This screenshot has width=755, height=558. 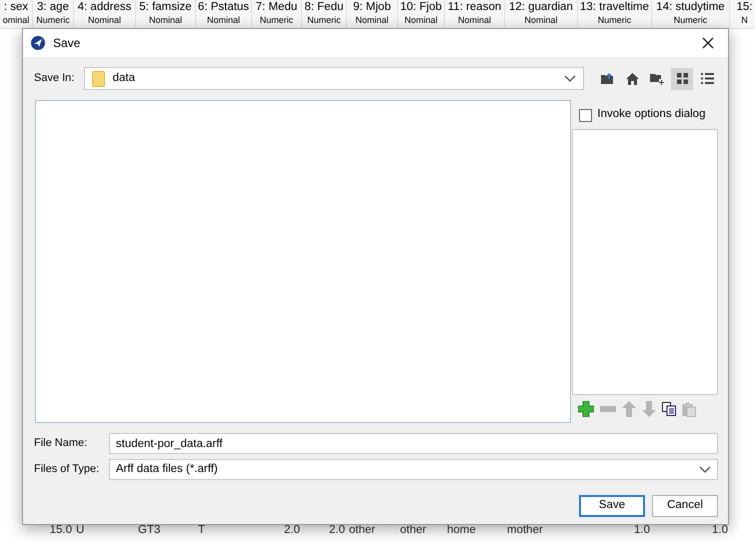 I want to click on dialog-button: Save, so click(x=612, y=506).